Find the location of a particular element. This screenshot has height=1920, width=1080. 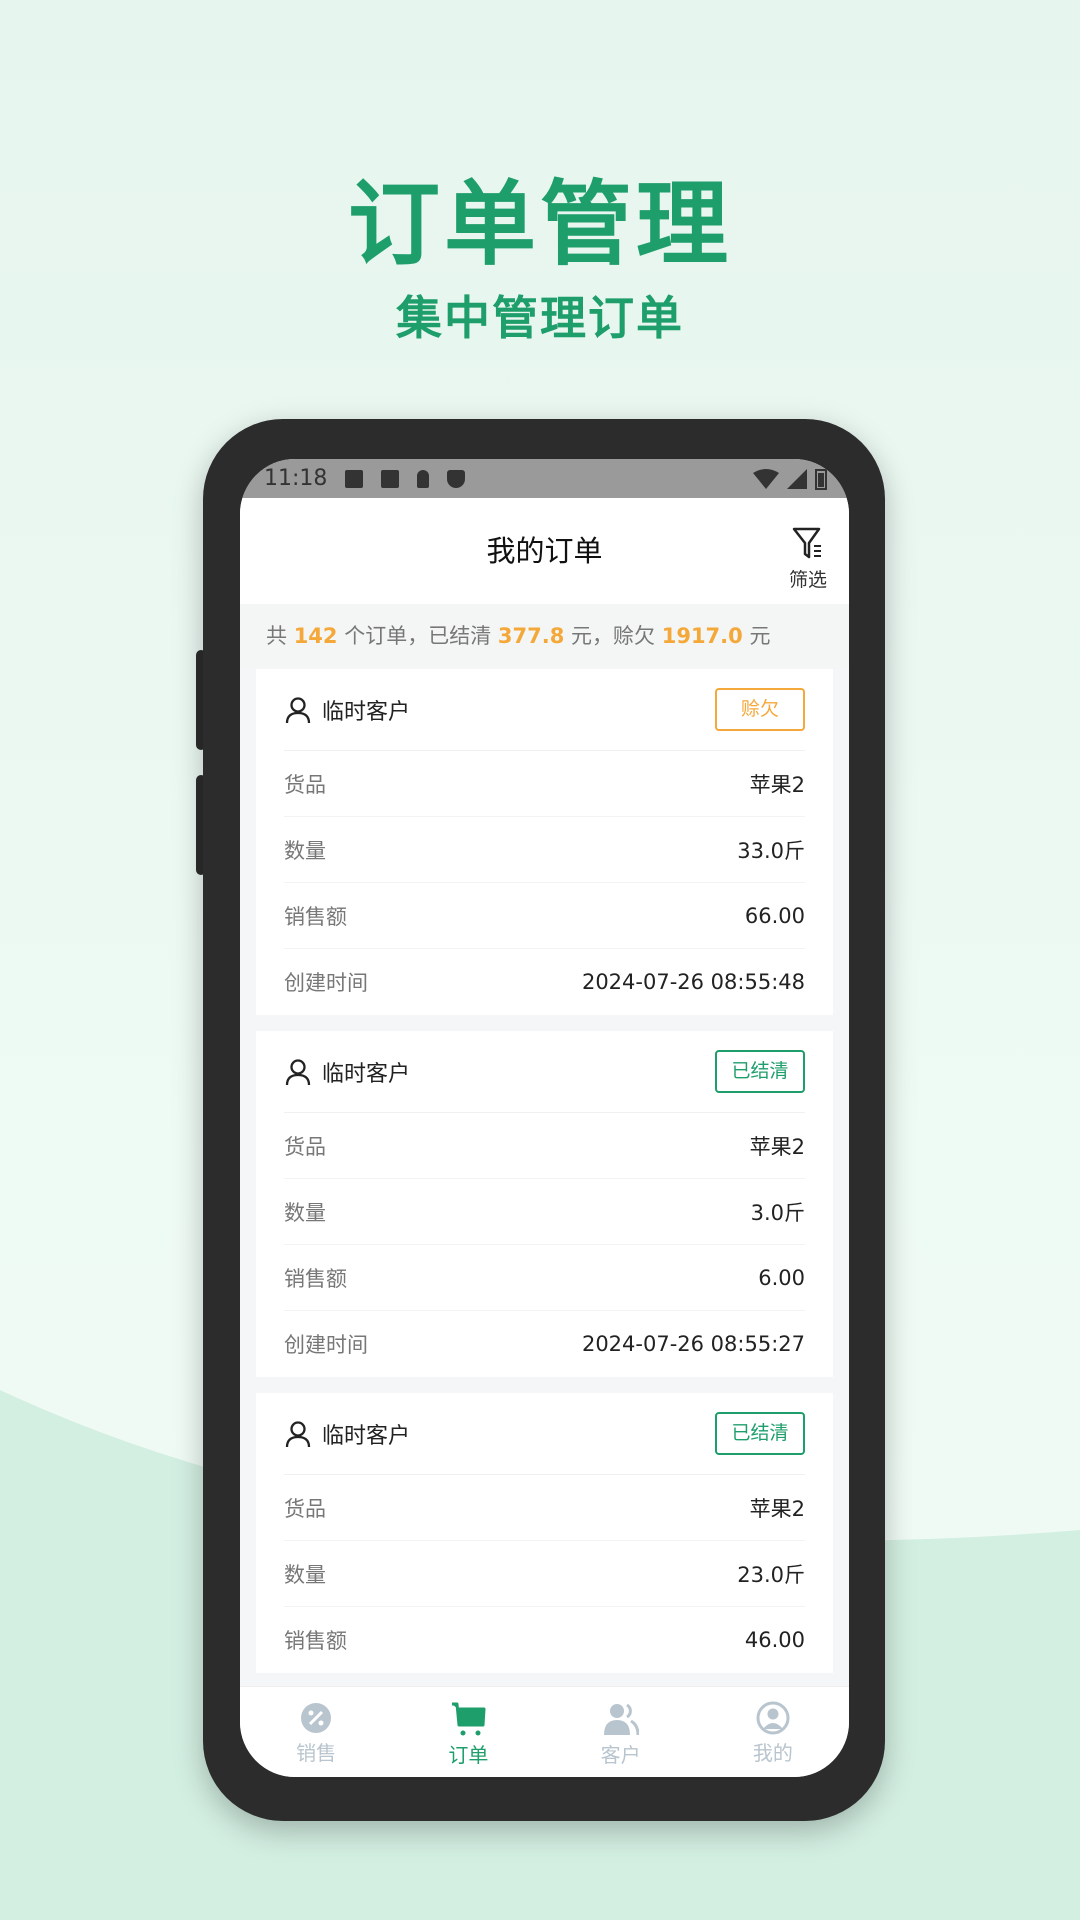

order-field-amount: 销售额 46.00 is located at coordinates (544, 1640).